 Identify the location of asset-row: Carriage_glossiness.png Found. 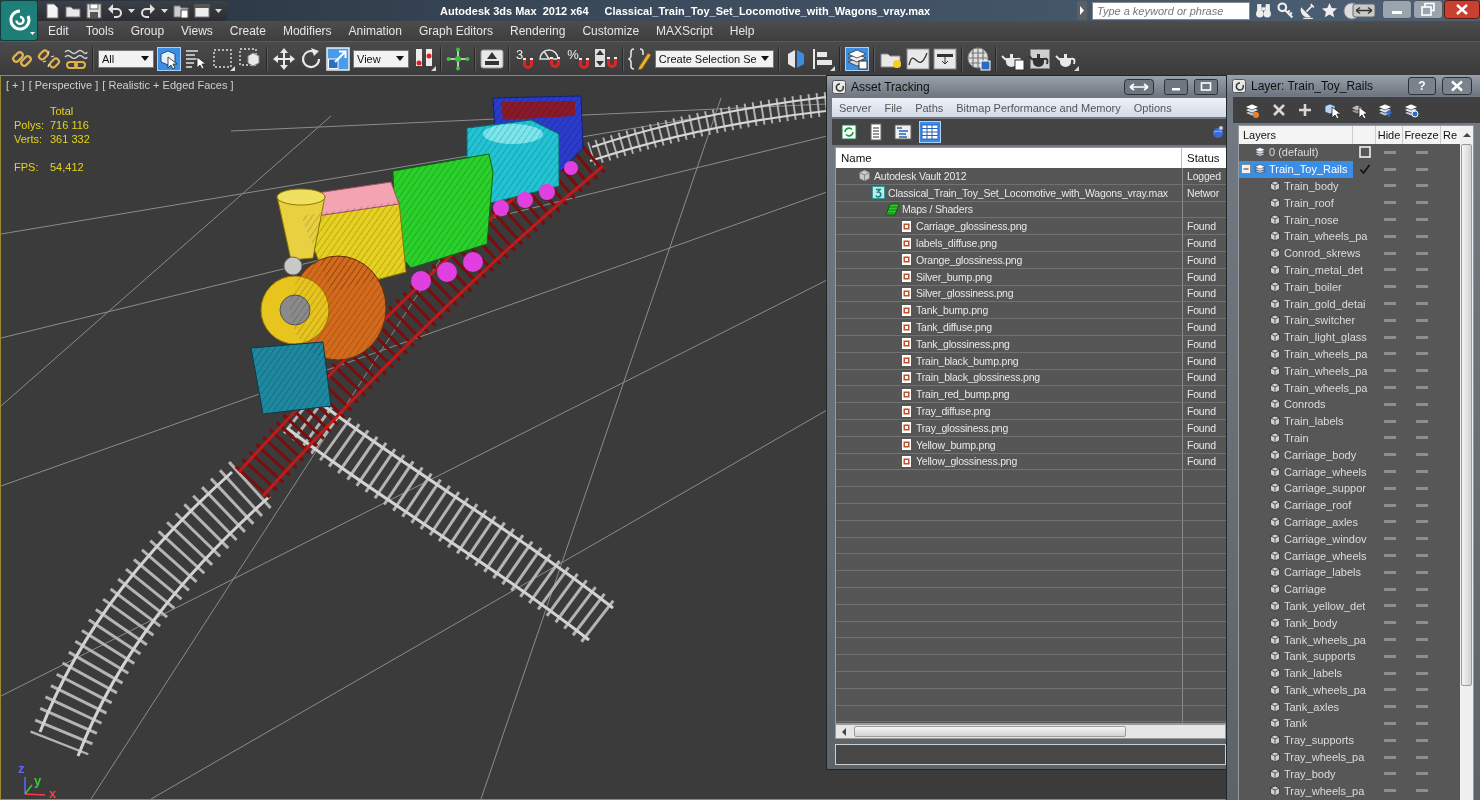
(1031, 227).